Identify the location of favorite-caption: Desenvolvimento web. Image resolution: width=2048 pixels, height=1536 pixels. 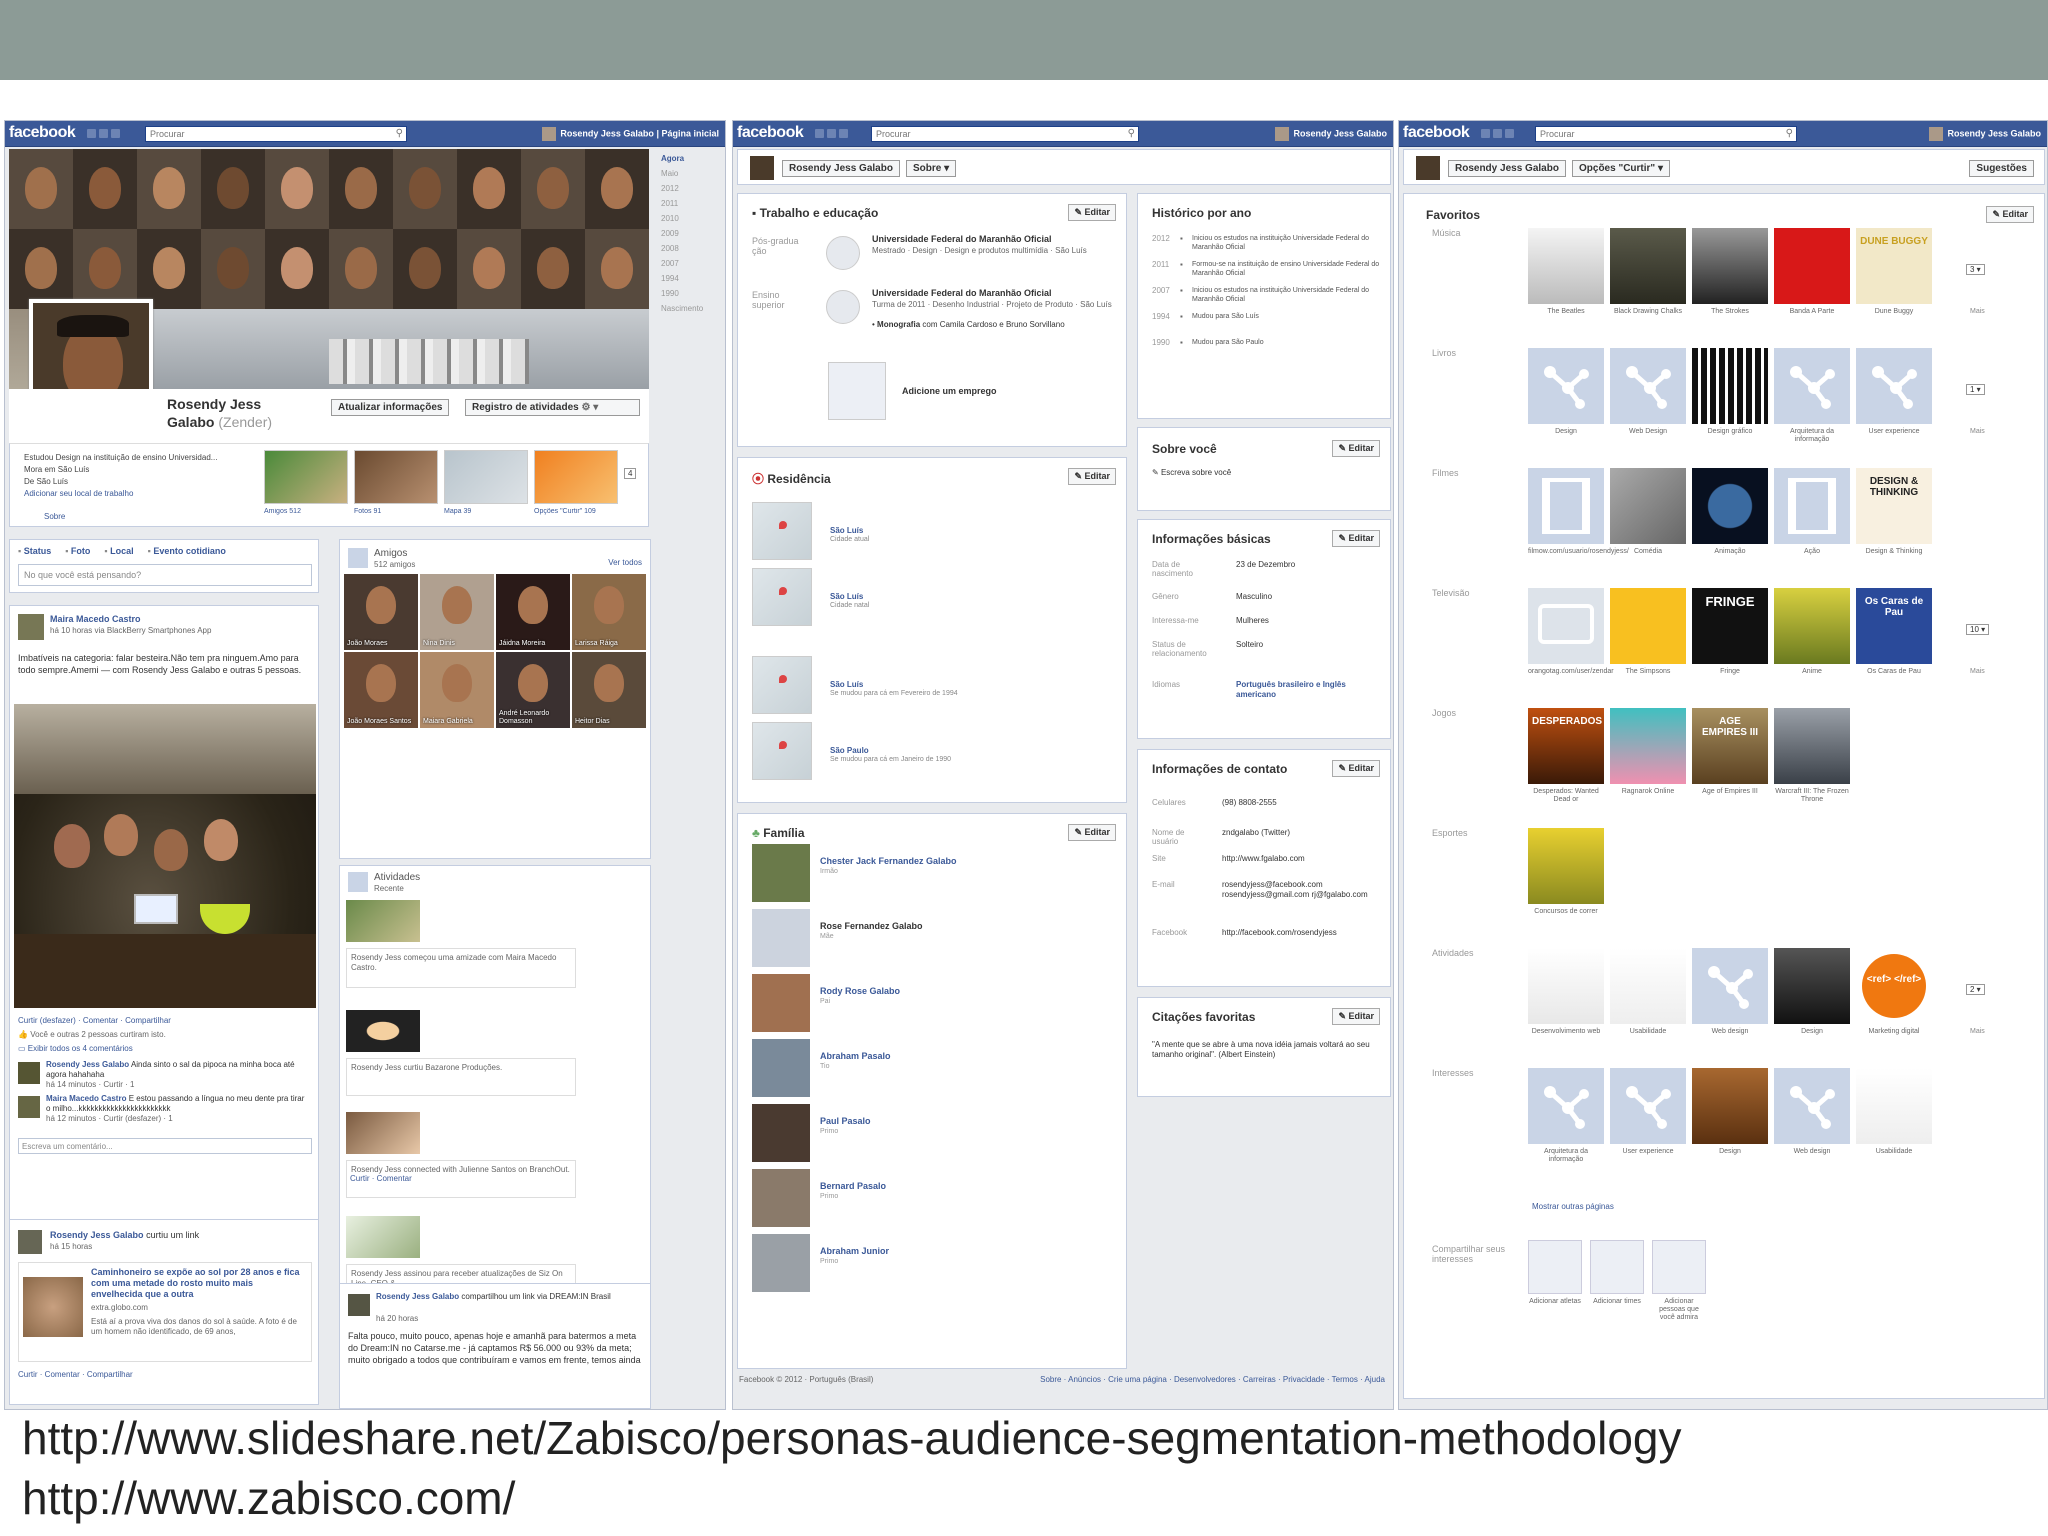
(1566, 1032).